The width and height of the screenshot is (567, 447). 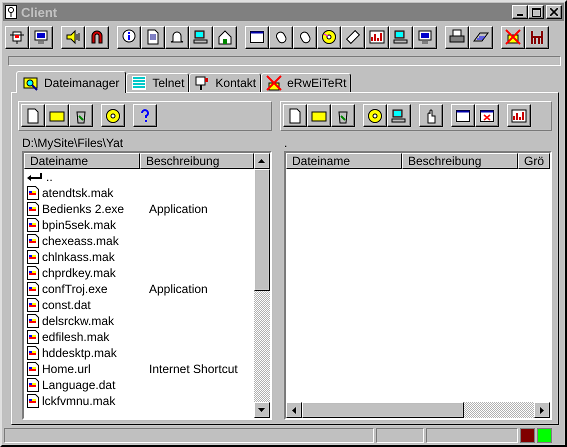 What do you see at coordinates (536, 12) in the screenshot?
I see `maximize-button` at bounding box center [536, 12].